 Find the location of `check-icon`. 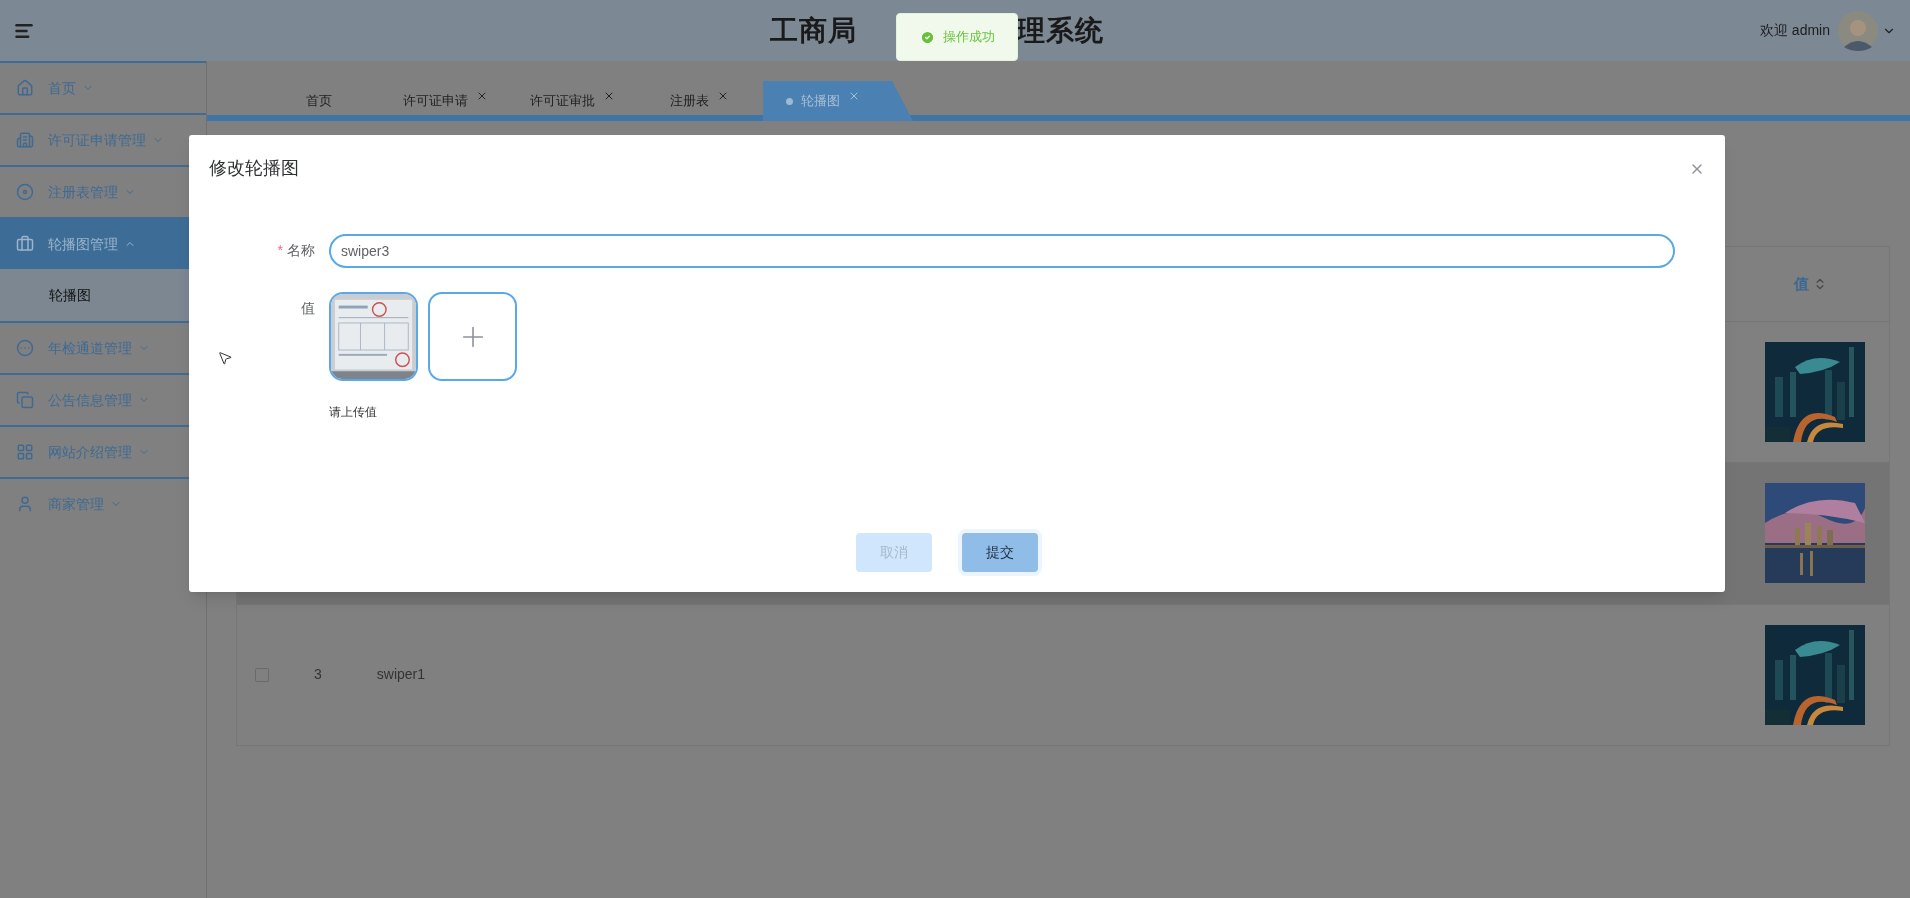

check-icon is located at coordinates (927, 37).